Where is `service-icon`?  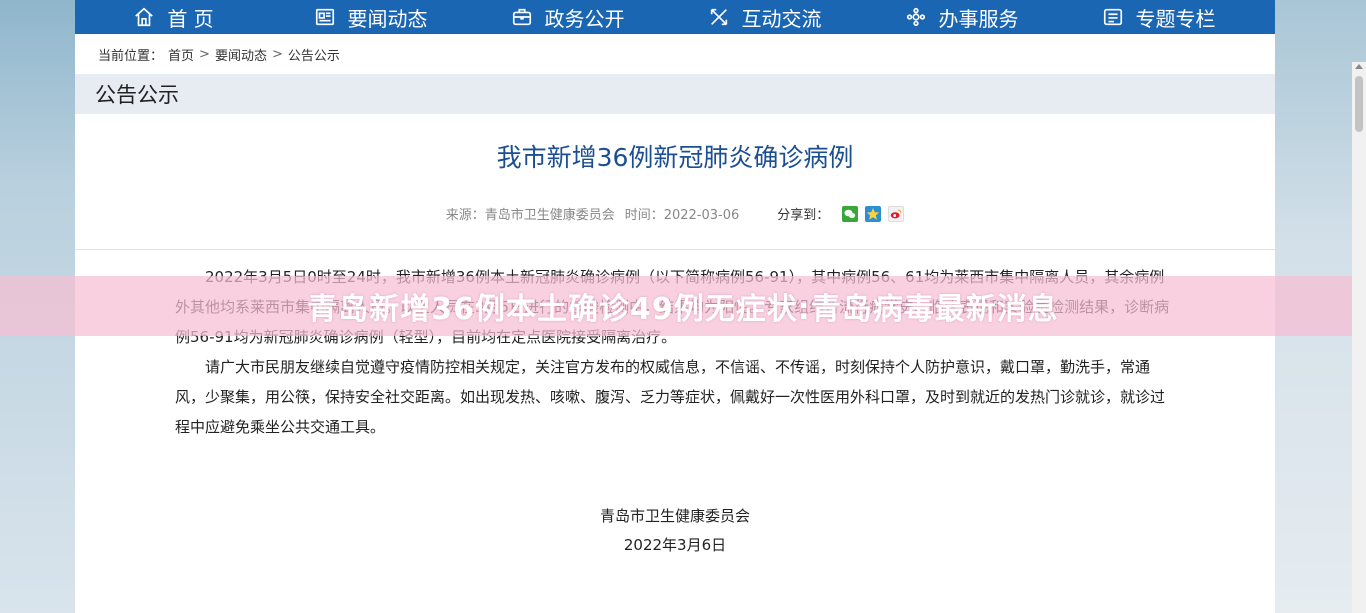
service-icon is located at coordinates (915, 17).